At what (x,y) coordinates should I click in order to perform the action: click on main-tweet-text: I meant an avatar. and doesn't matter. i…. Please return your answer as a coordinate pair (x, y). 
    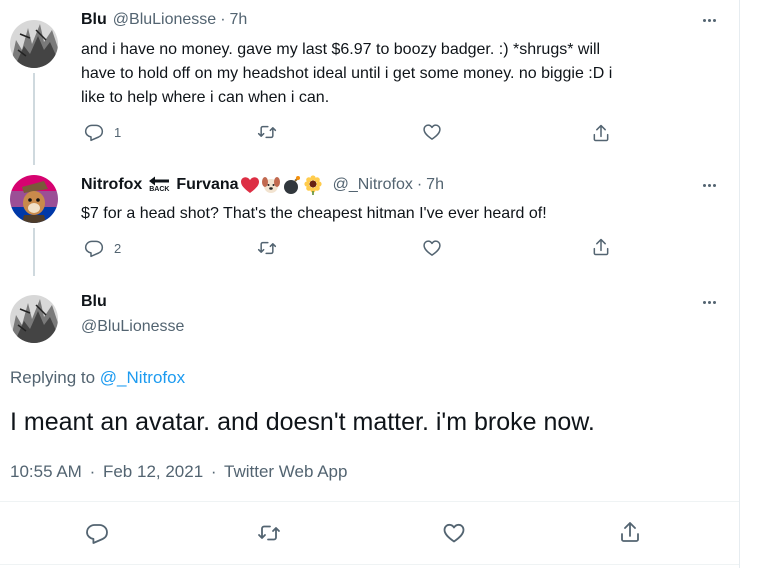
    Looking at the image, I should click on (302, 422).